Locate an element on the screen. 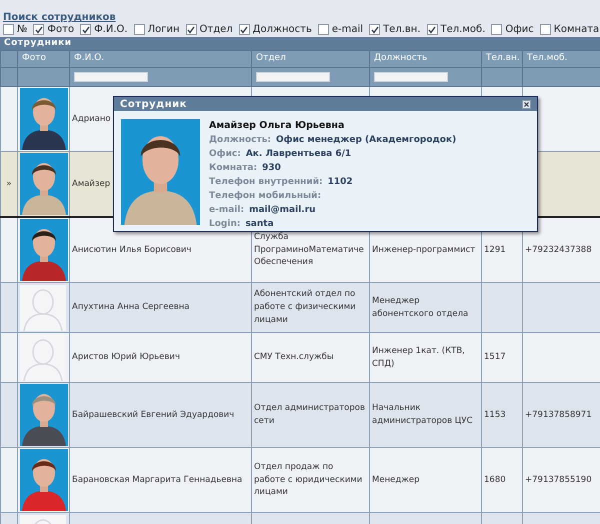  checkbox-label: e-mail is located at coordinates (348, 30).